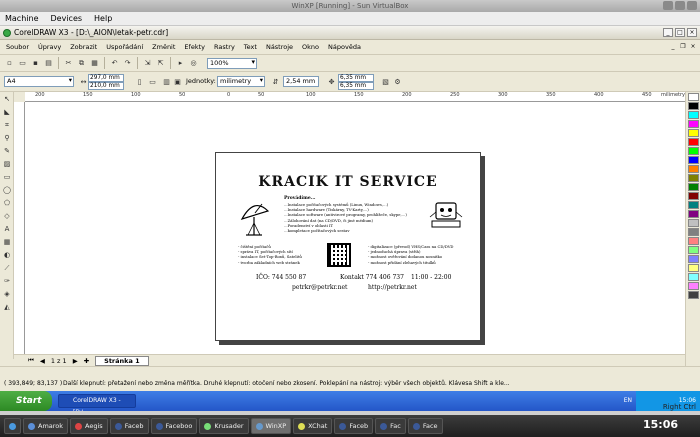  Describe the element at coordinates (174, 426) in the screenshot. I see `host-task-facebook: Faceboo` at that location.